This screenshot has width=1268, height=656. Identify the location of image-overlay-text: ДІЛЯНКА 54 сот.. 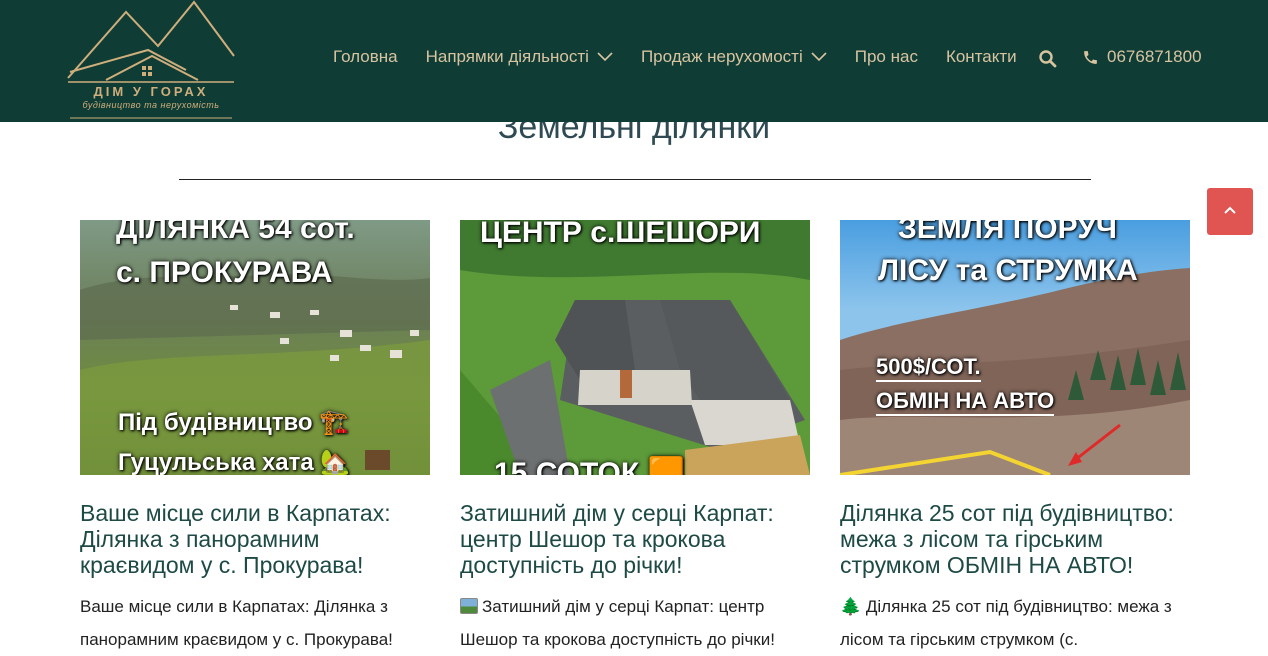
(235, 232).